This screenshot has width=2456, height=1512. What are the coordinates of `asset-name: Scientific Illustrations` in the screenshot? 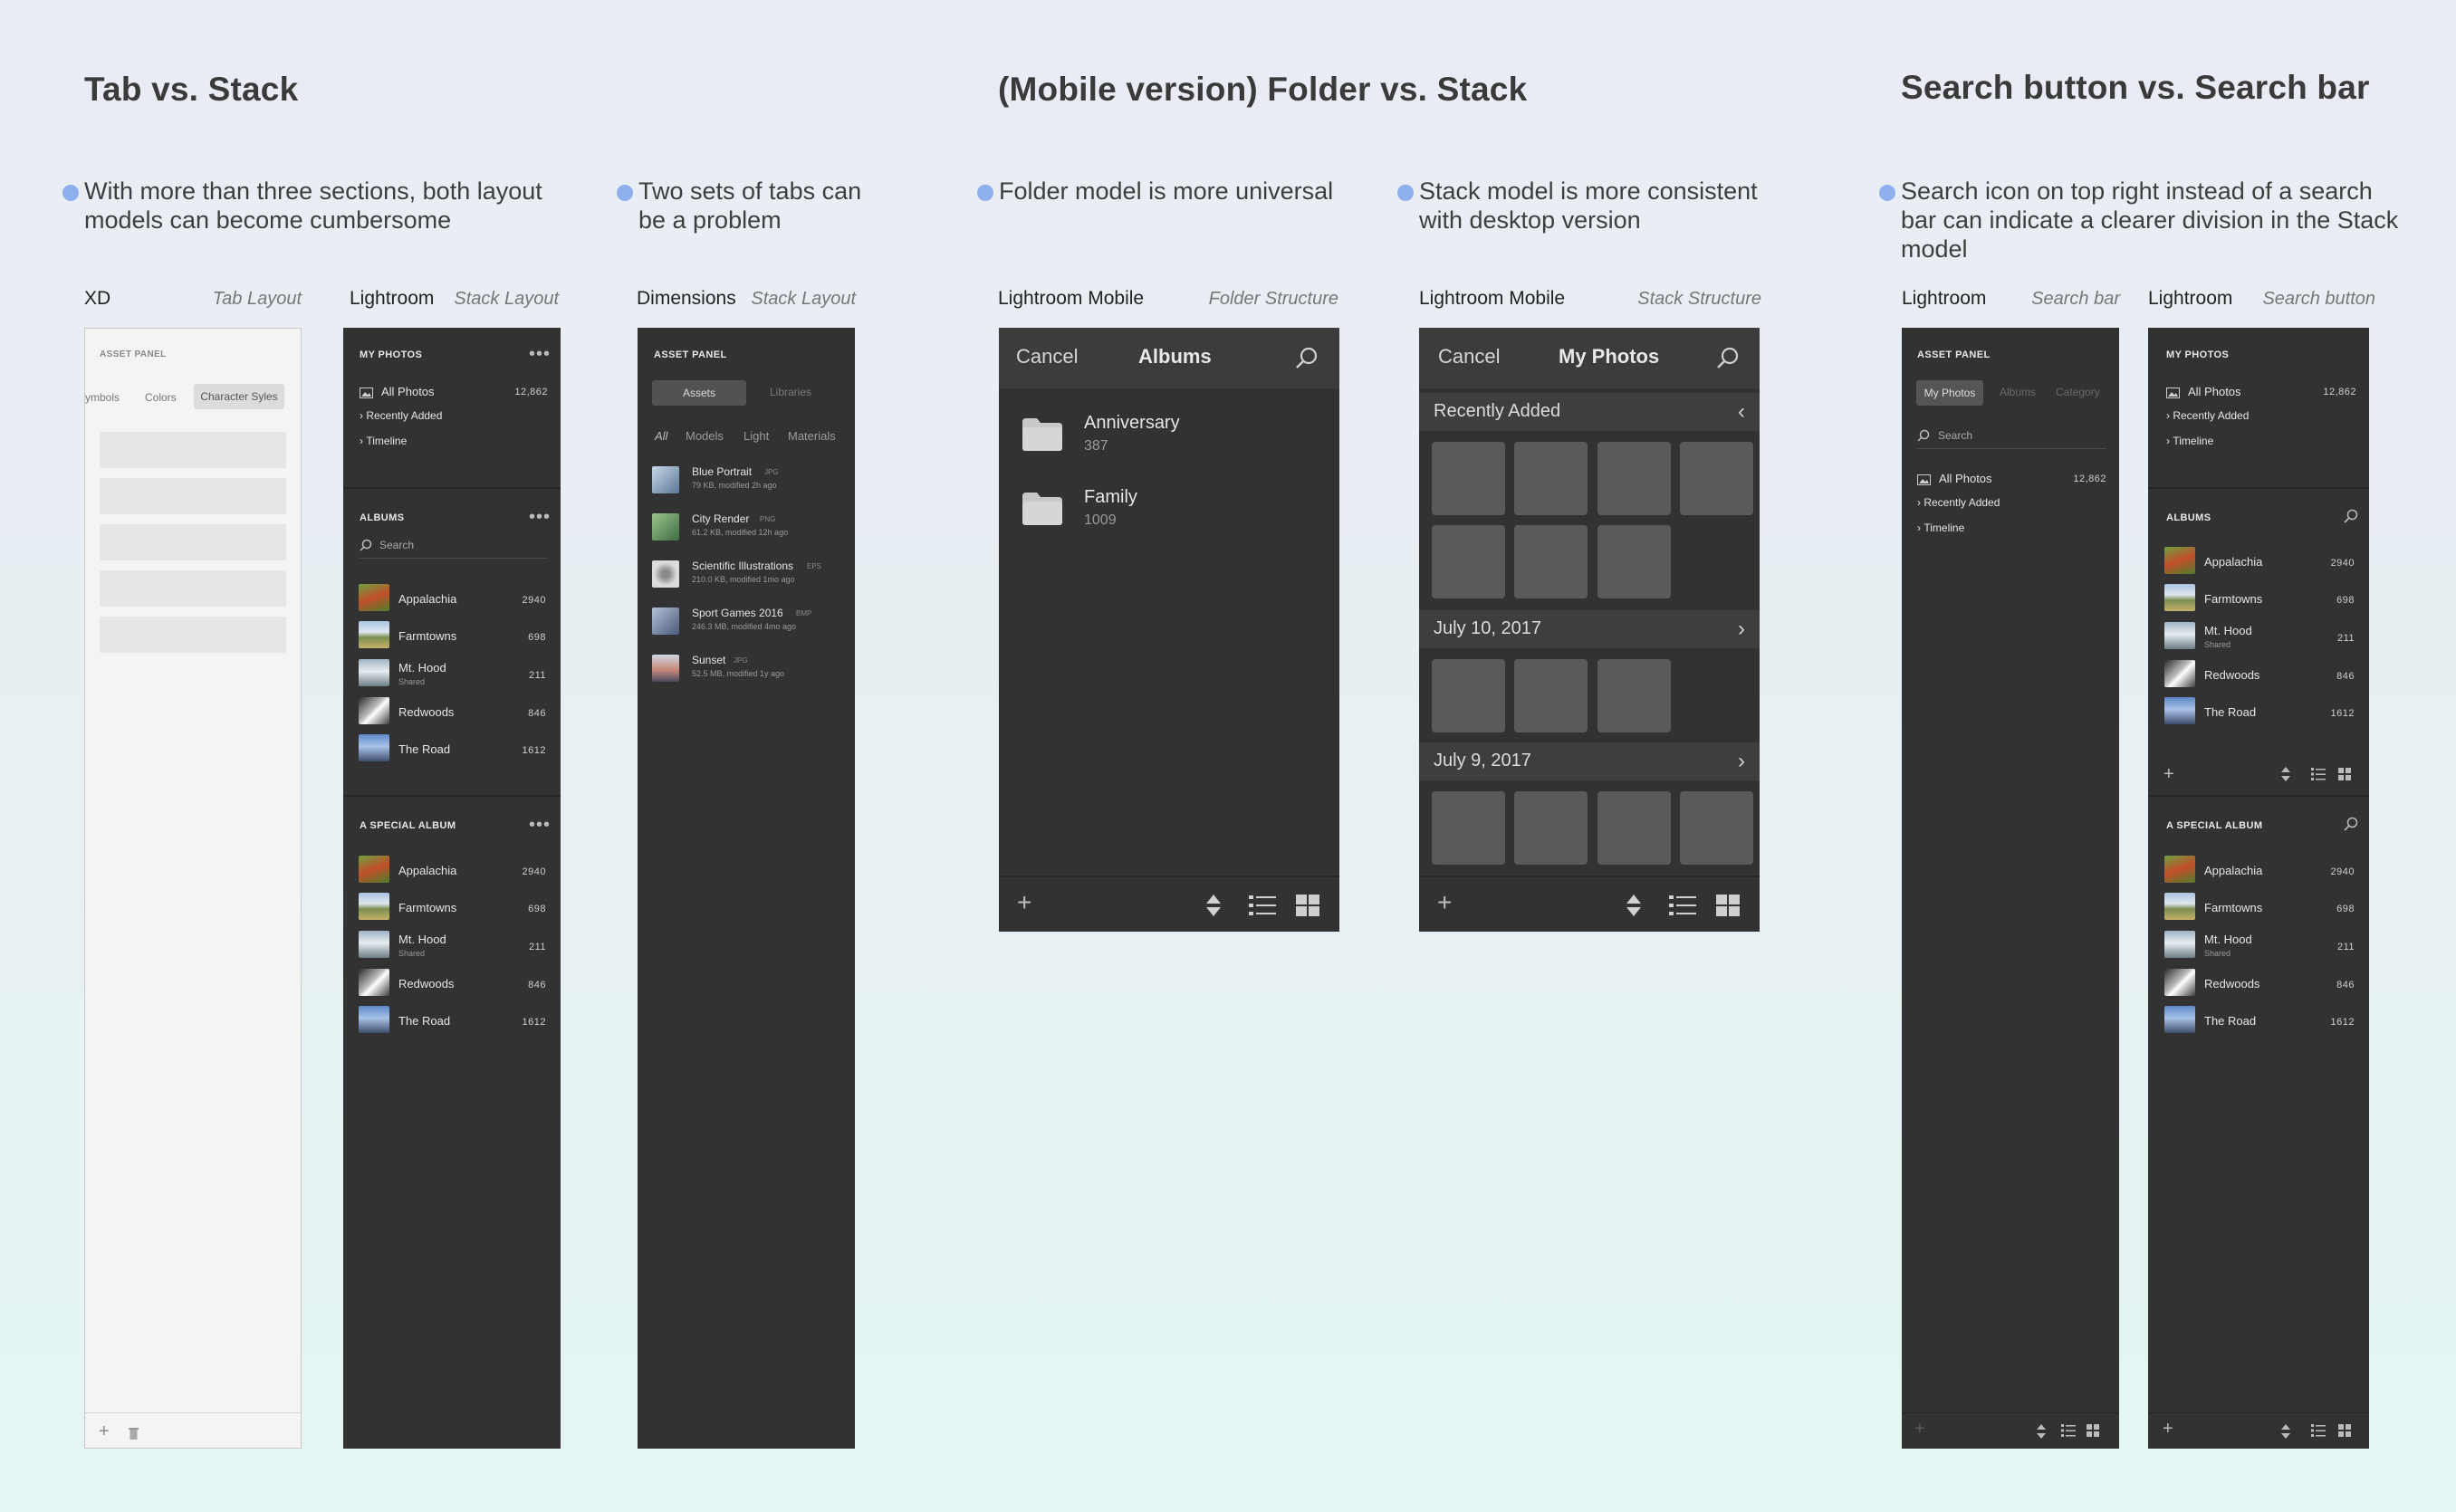 It's located at (742, 566).